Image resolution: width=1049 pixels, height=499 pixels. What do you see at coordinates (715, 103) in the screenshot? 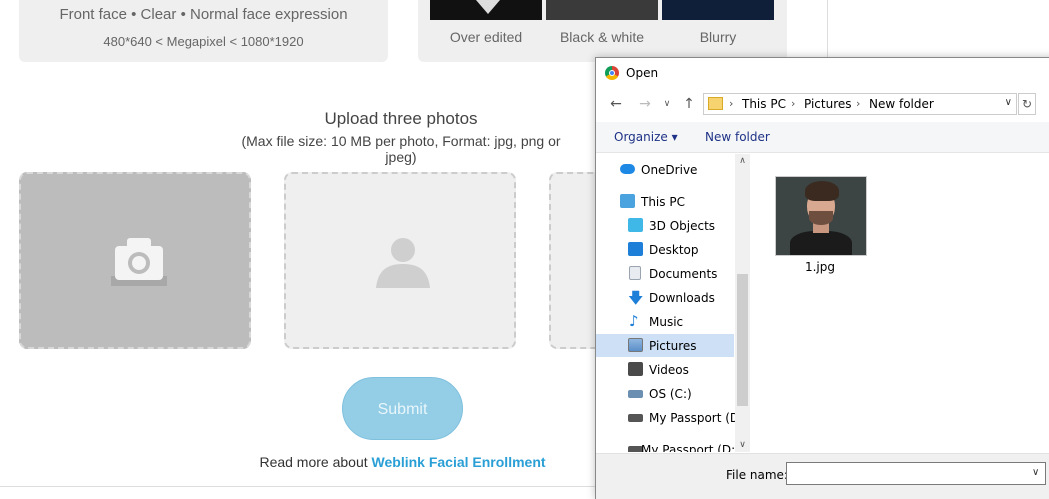
I see `folder-icon` at bounding box center [715, 103].